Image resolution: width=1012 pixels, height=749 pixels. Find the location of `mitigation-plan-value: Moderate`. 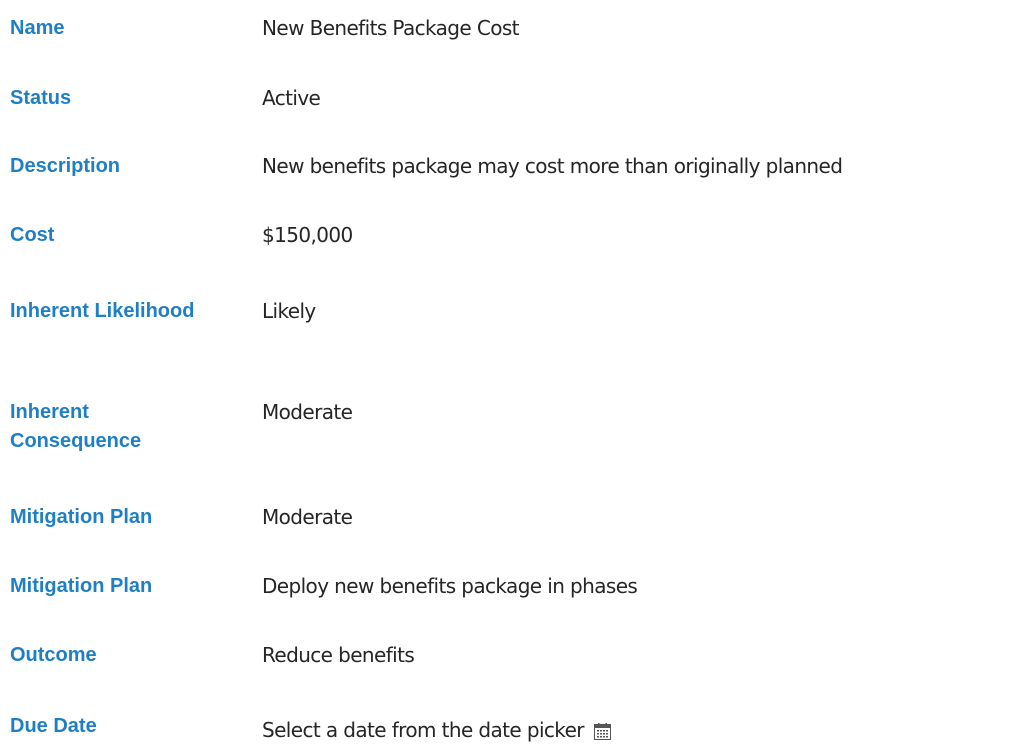

mitigation-plan-value: Moderate is located at coordinates (307, 517).